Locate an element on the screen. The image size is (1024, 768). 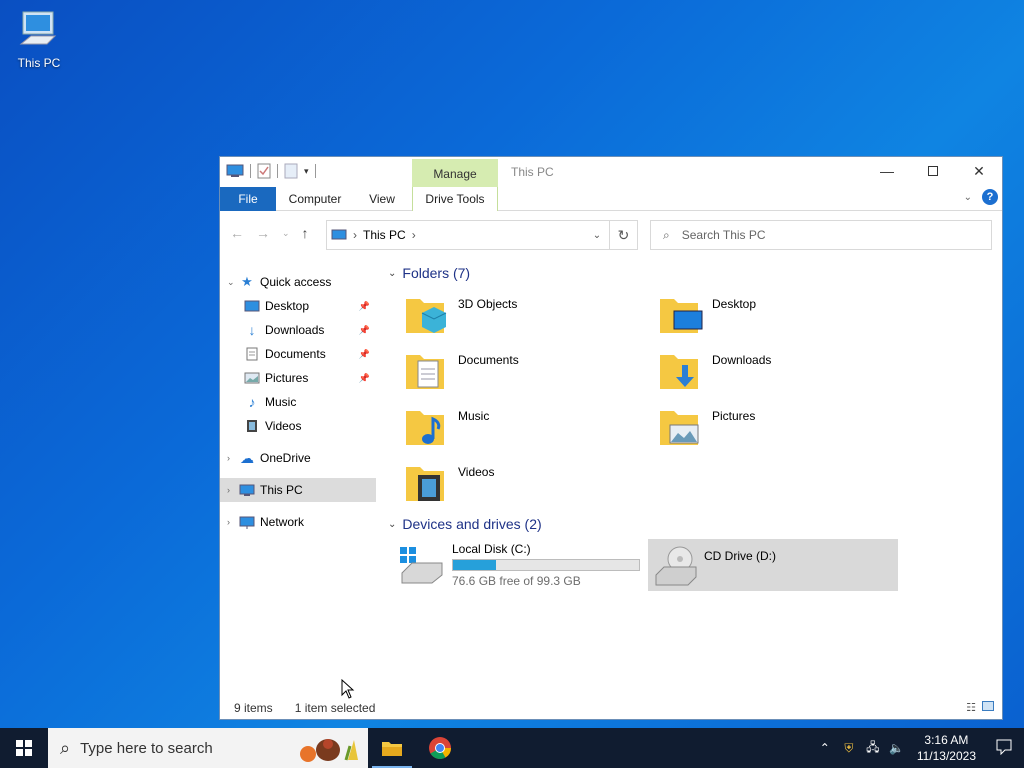
tab-drive-tools: Drive Tools is located at coordinates (455, 199).